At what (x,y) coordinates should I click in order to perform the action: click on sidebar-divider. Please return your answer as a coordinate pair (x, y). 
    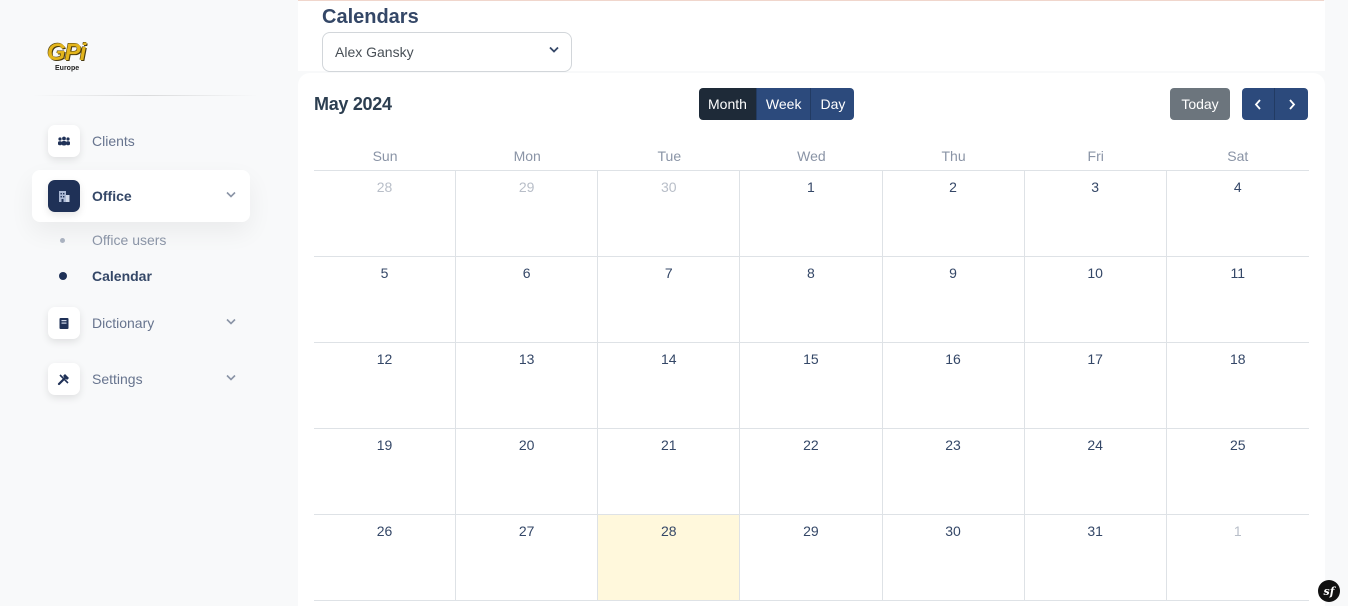
    Looking at the image, I should click on (145, 95).